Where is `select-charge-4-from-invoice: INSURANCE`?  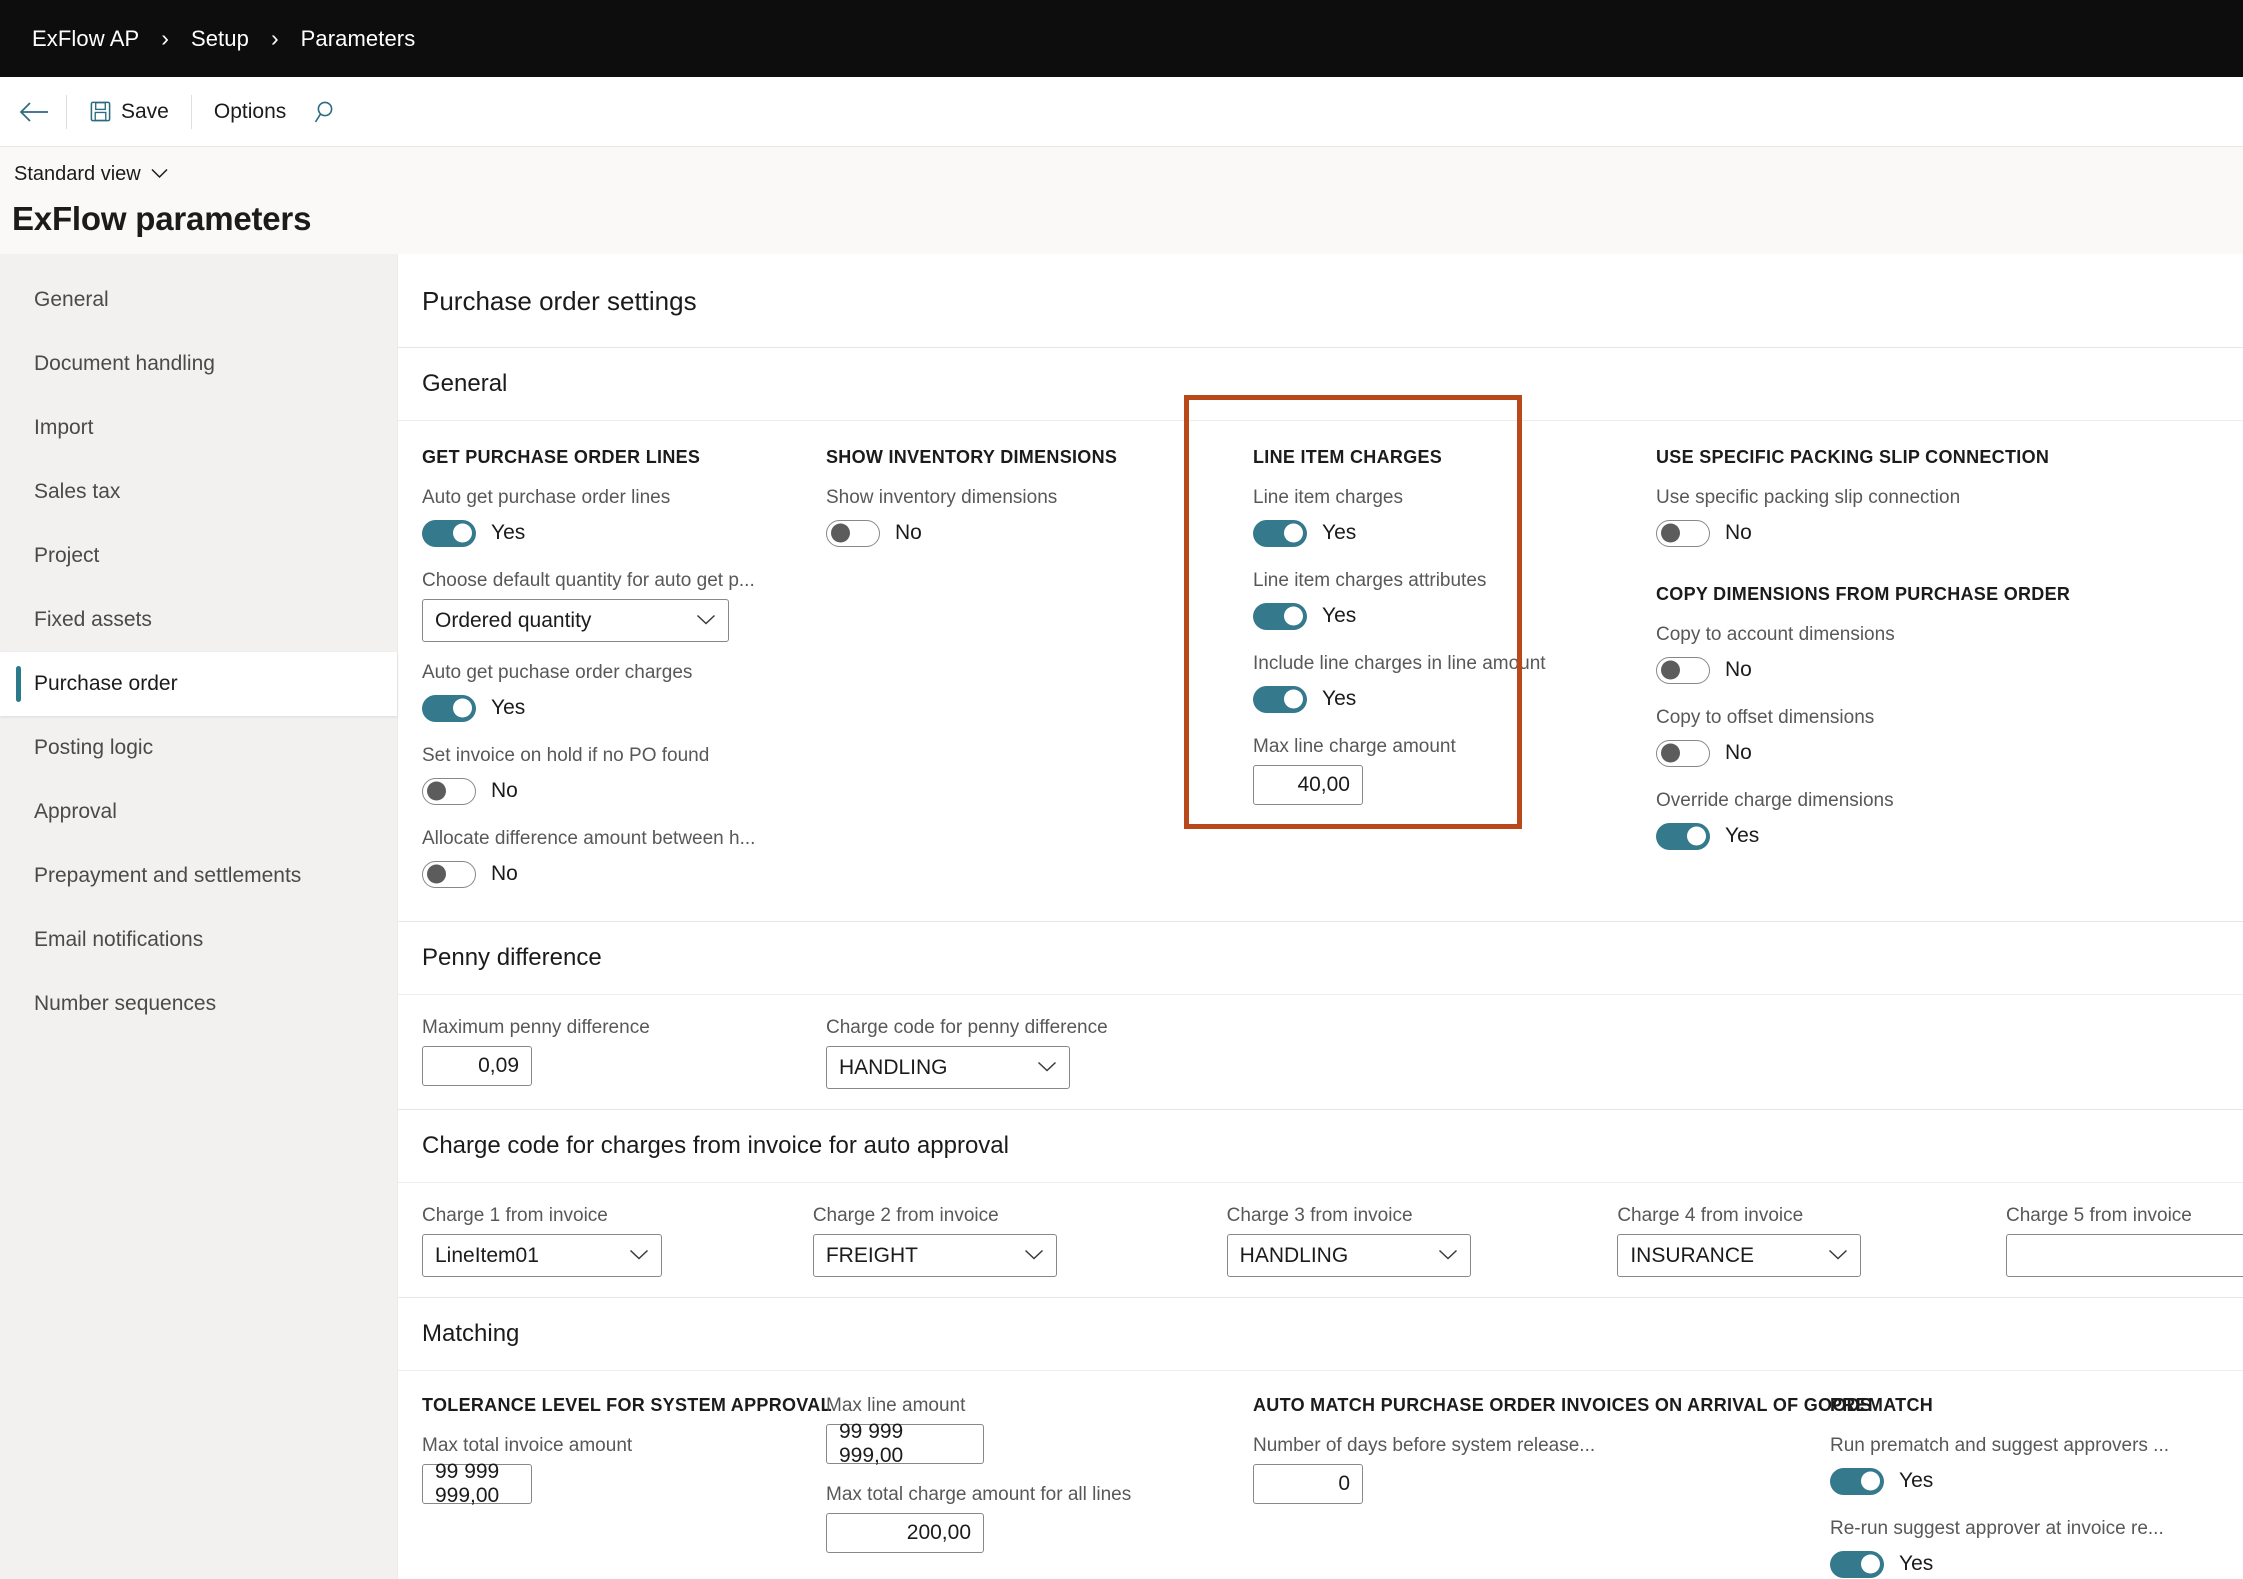
select-charge-4-from-invoice: INSURANCE is located at coordinates (1739, 1255).